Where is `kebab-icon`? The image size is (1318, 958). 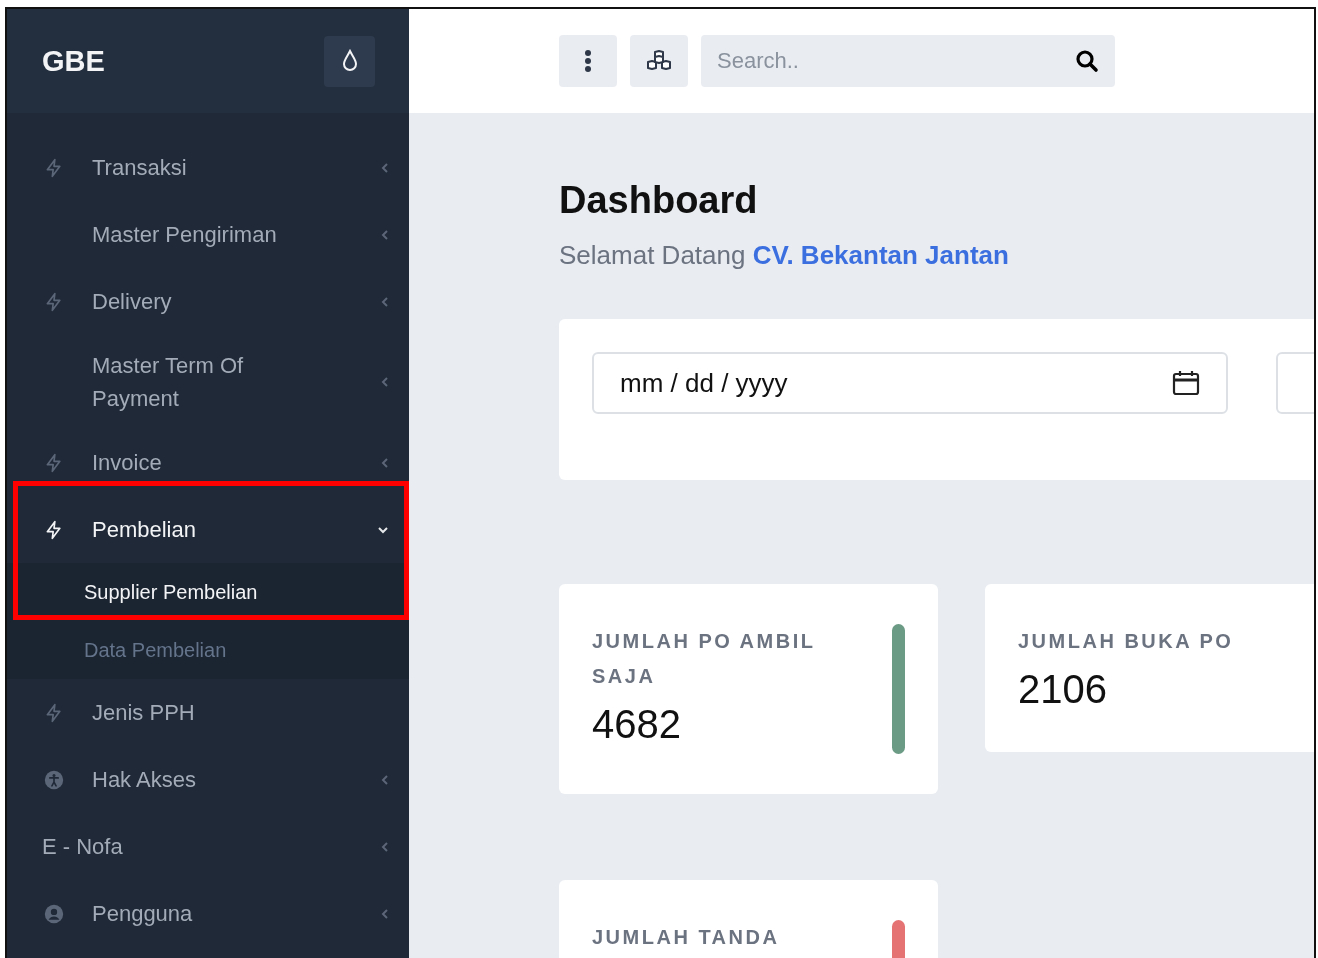 kebab-icon is located at coordinates (588, 61).